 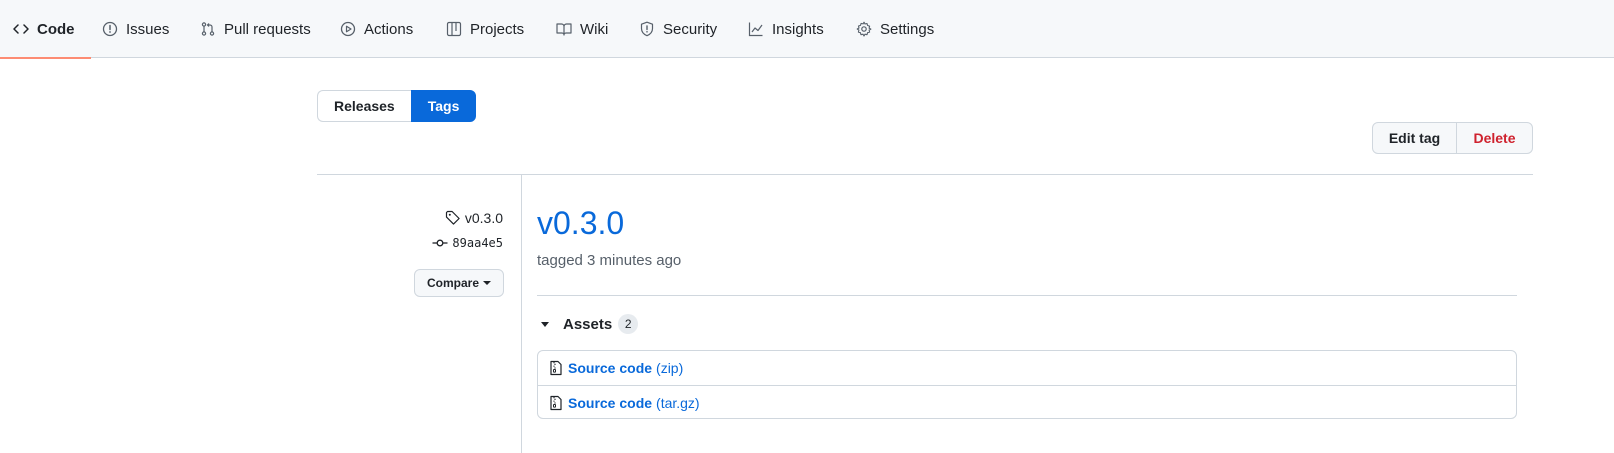 I want to click on compare-button: Compare, so click(x=459, y=283).